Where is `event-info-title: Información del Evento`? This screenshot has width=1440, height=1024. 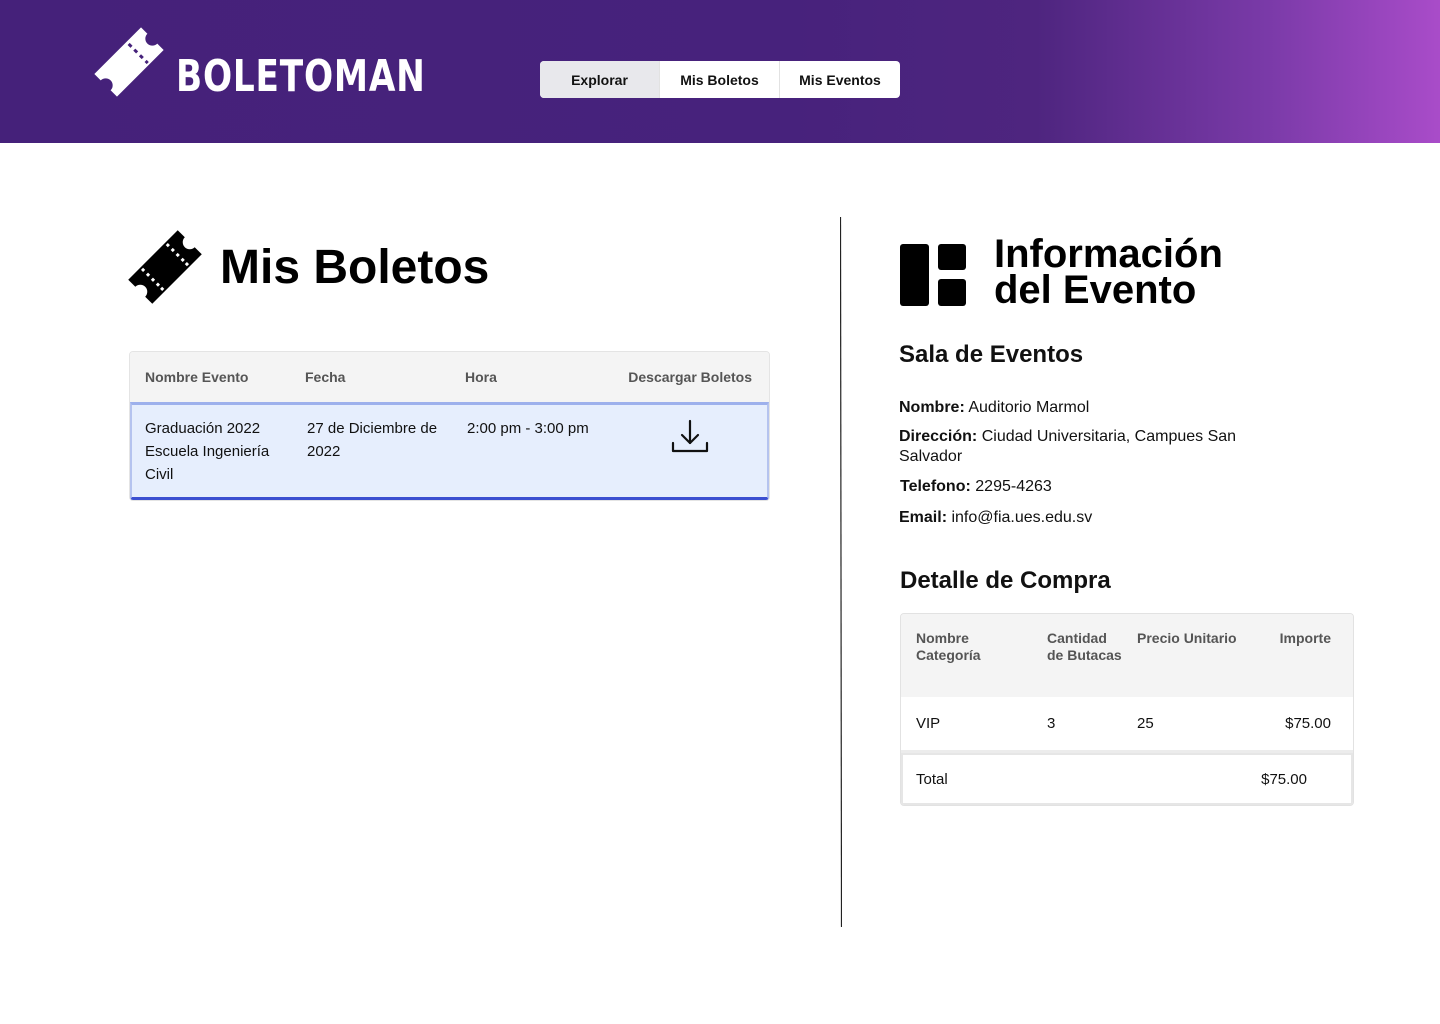
event-info-title: Información del Evento is located at coordinates (1108, 272).